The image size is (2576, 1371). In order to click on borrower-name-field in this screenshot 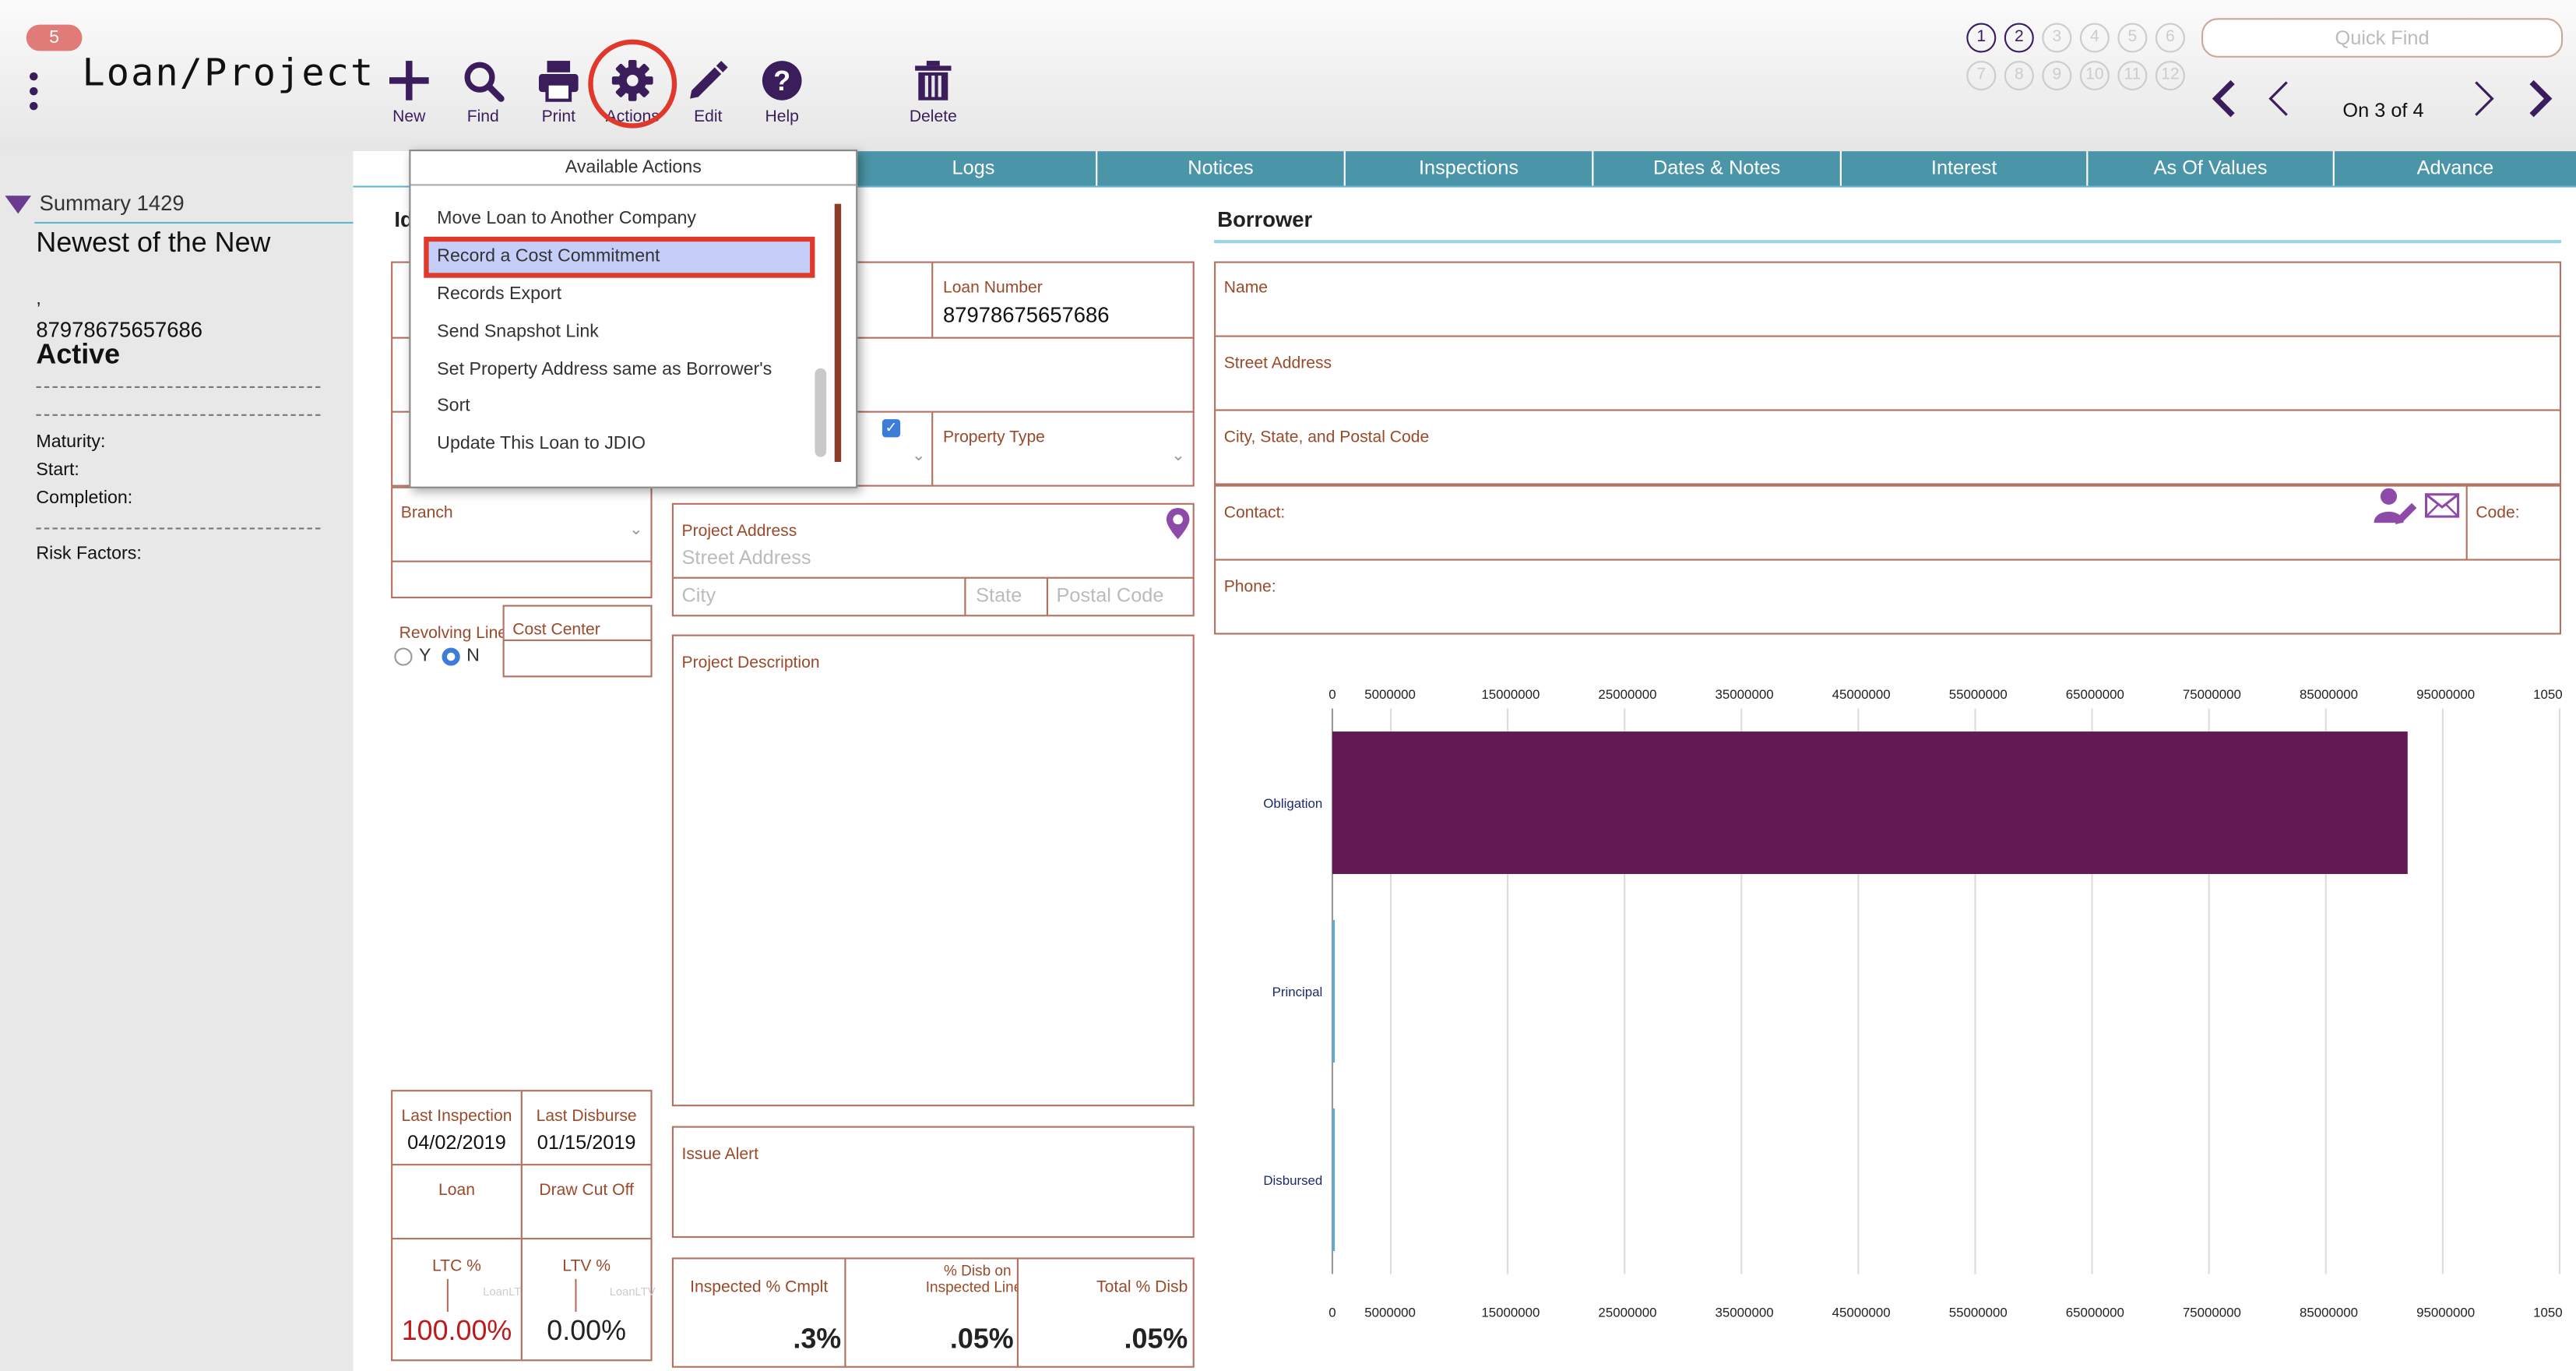, I will do `click(1888, 299)`.